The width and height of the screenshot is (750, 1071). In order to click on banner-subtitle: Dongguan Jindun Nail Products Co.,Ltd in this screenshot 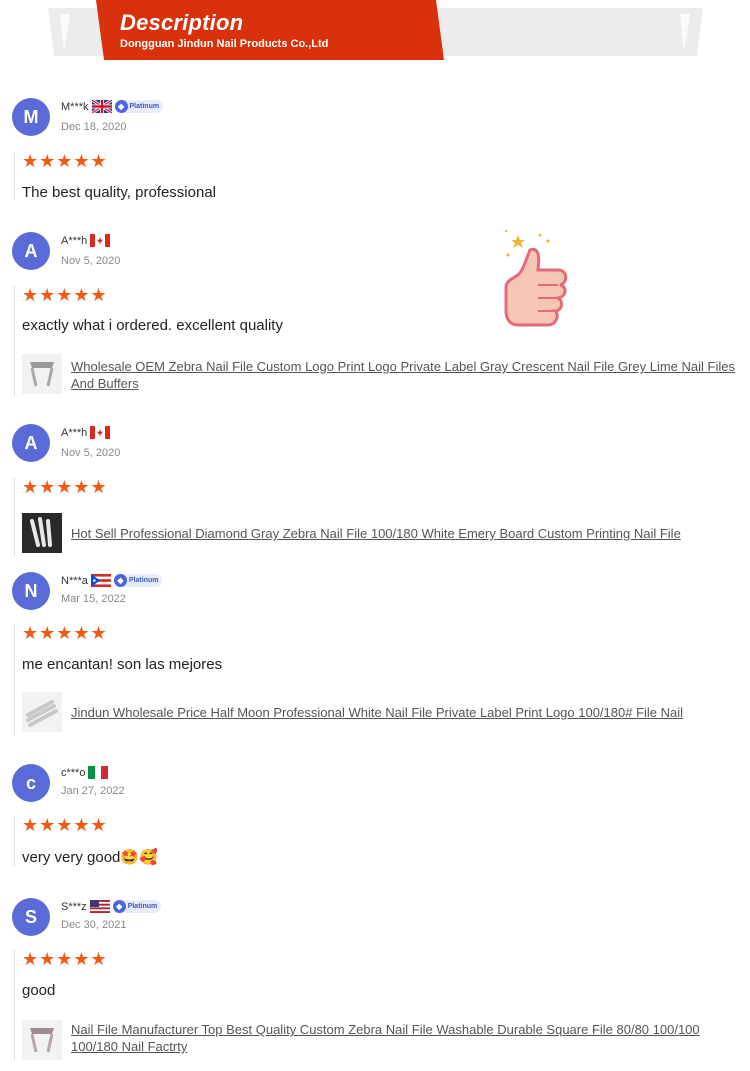, I will do `click(224, 44)`.